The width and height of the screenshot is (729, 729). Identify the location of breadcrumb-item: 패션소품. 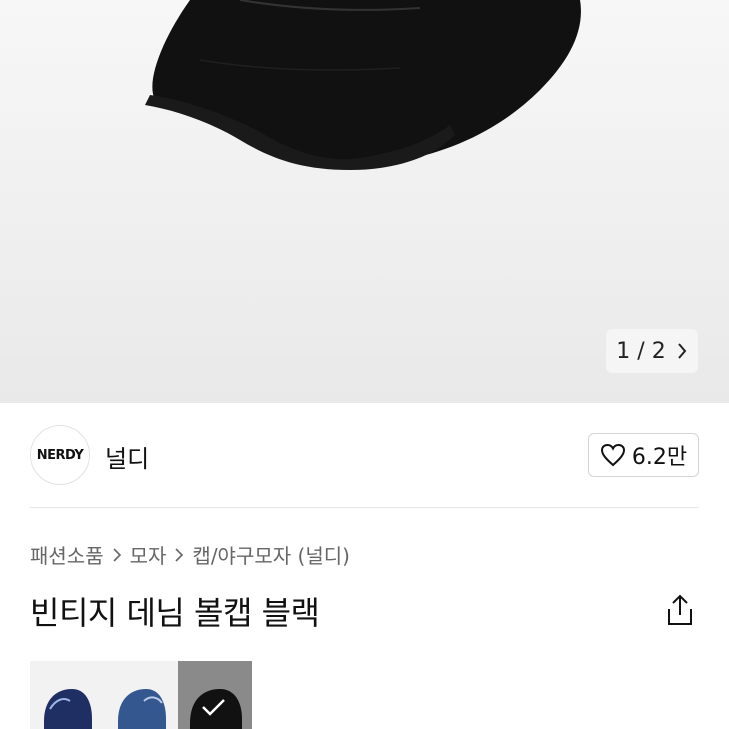
(67, 554).